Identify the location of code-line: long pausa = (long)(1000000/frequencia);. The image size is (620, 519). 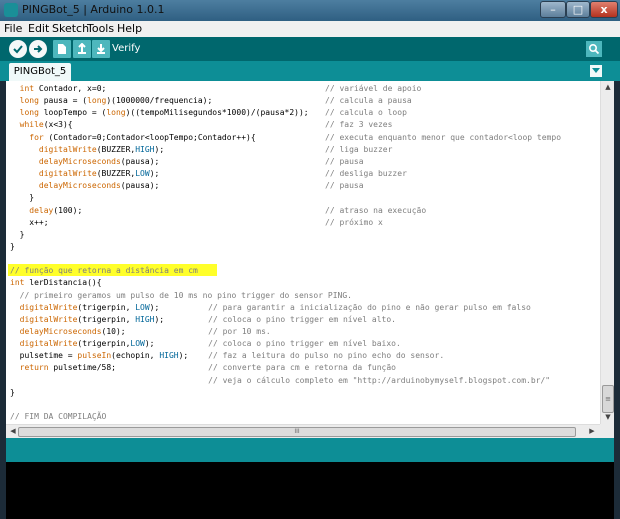
(116, 101).